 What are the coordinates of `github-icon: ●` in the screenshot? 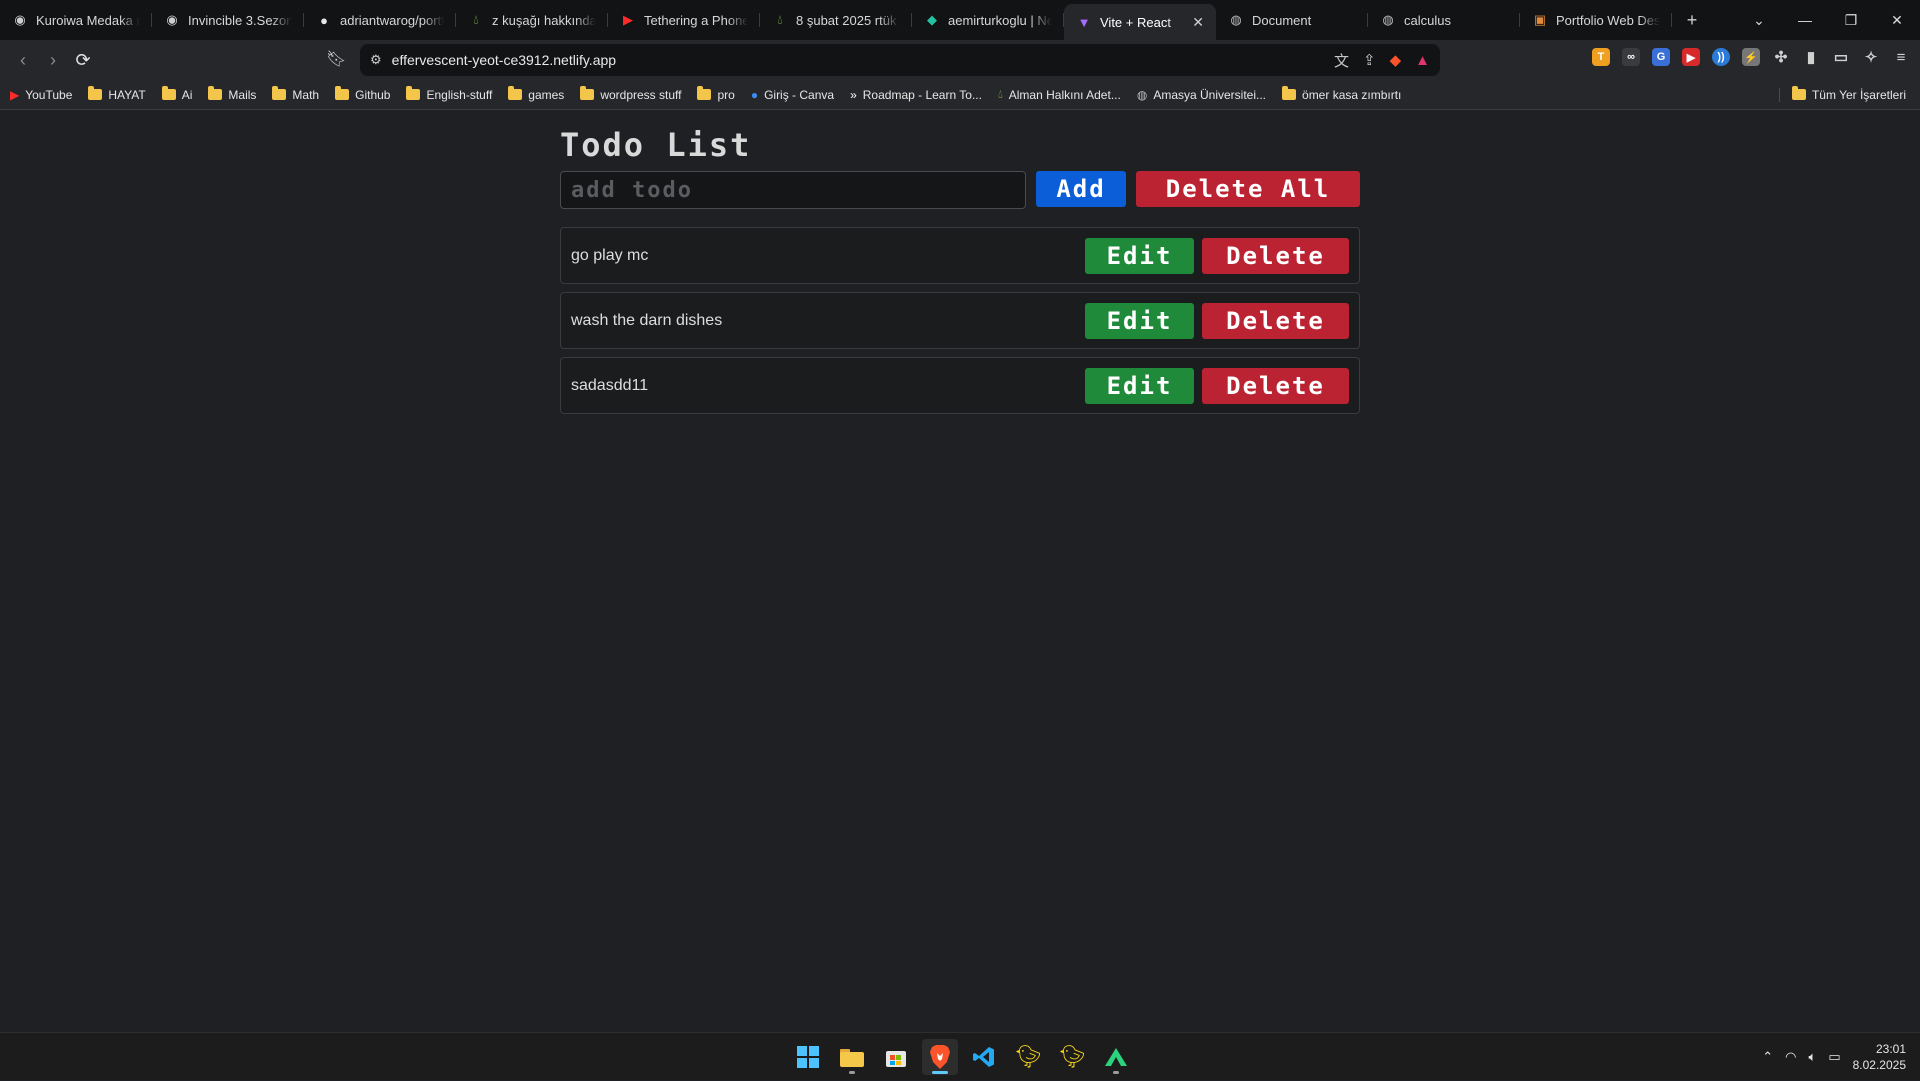 It's located at (324, 20).